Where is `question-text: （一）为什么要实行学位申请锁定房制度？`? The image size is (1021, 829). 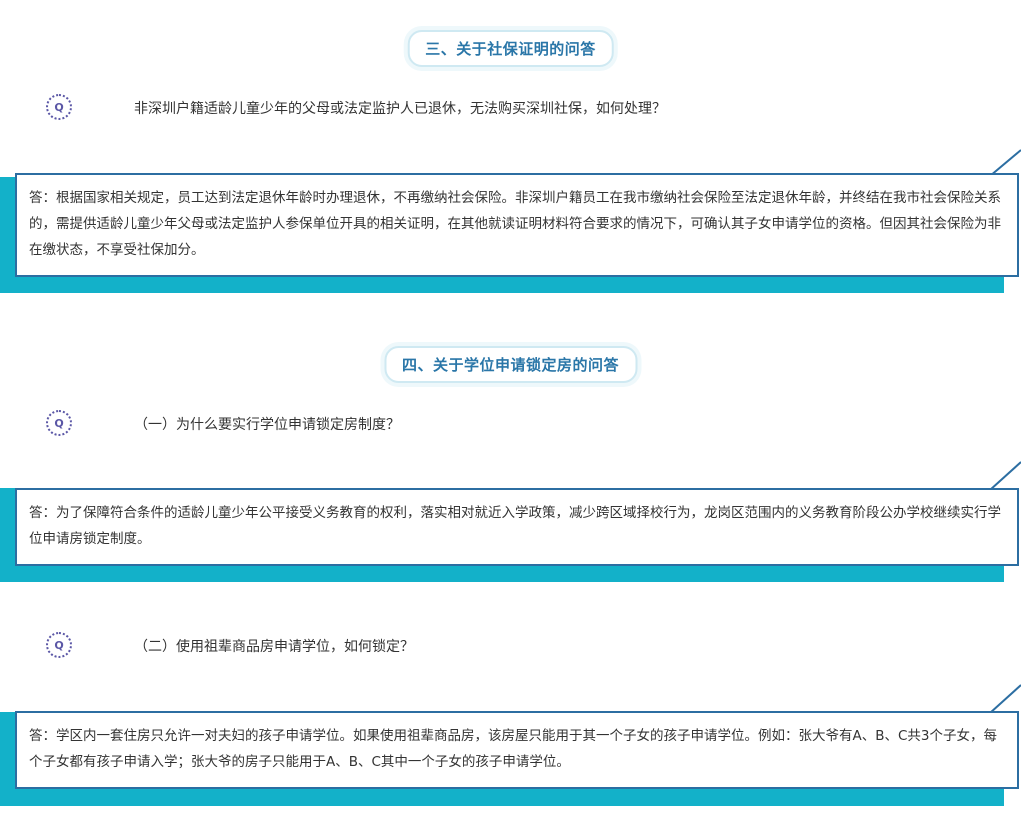
question-text: （一）为什么要实行学位申请锁定房制度？ is located at coordinates (267, 425).